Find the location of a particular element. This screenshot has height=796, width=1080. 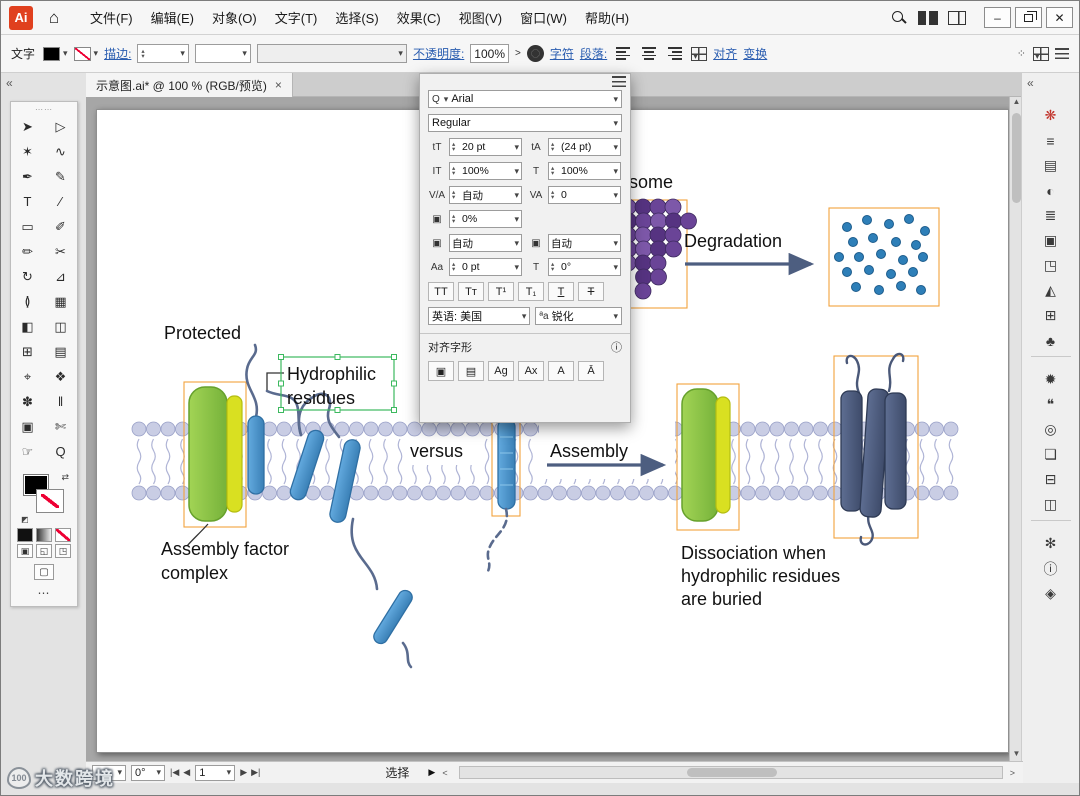

vertical-scroll-thumb is located at coordinates (1016, 158).